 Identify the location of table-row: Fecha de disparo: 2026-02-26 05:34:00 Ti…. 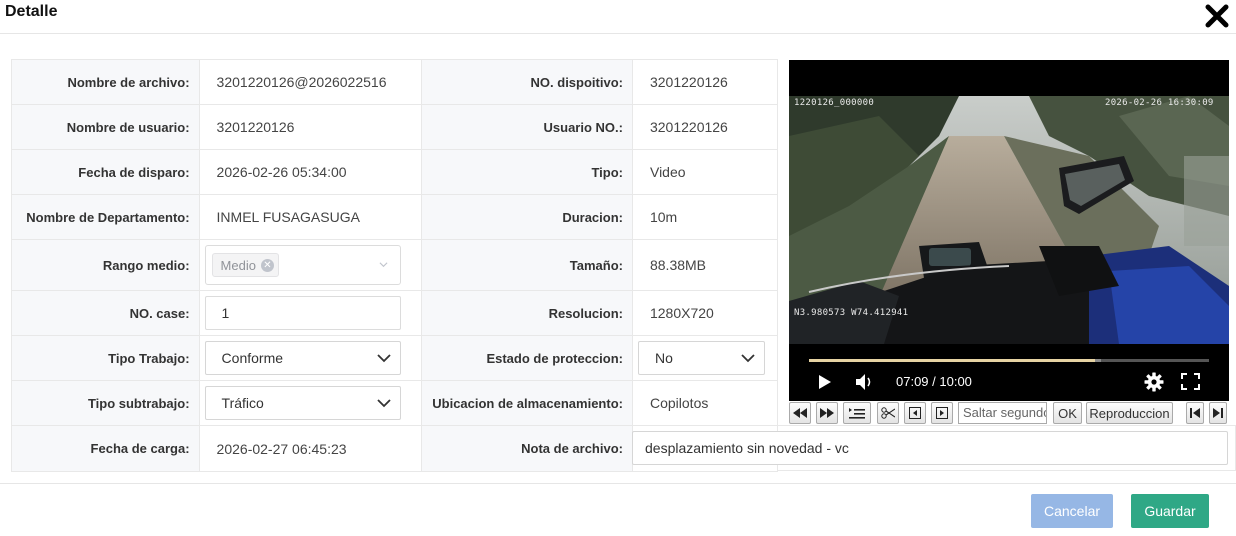
(395, 172).